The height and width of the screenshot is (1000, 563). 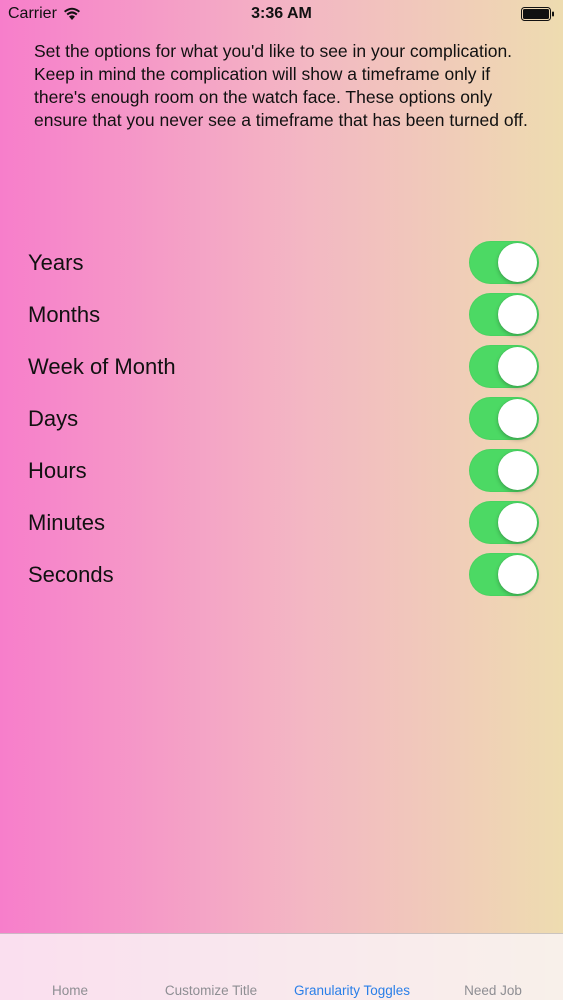 What do you see at coordinates (102, 366) in the screenshot?
I see `toggle-label-week-of-month: Week of Month` at bounding box center [102, 366].